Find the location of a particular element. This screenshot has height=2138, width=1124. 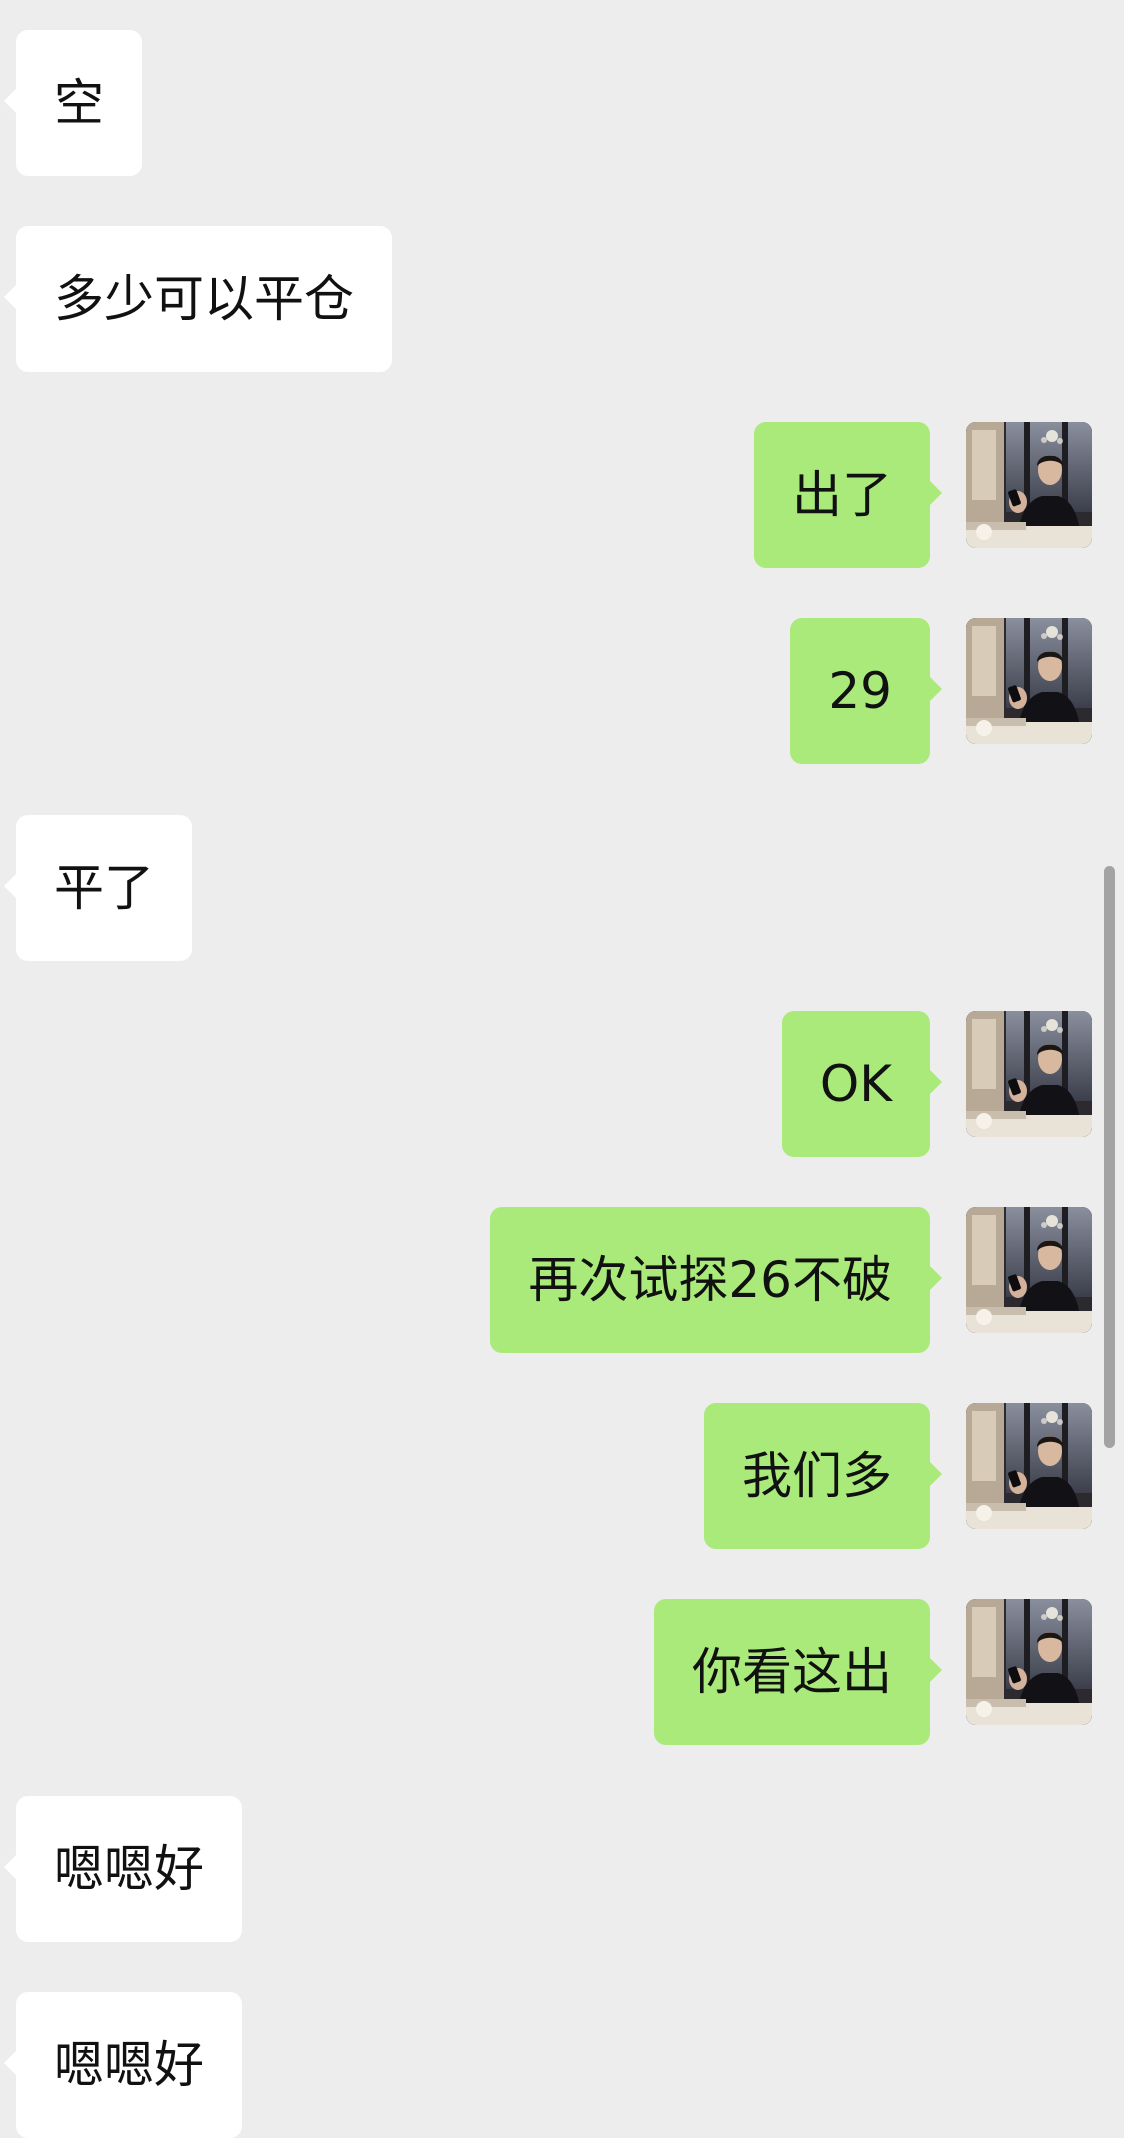

message-text: 多少可以平仓 is located at coordinates (204, 299).